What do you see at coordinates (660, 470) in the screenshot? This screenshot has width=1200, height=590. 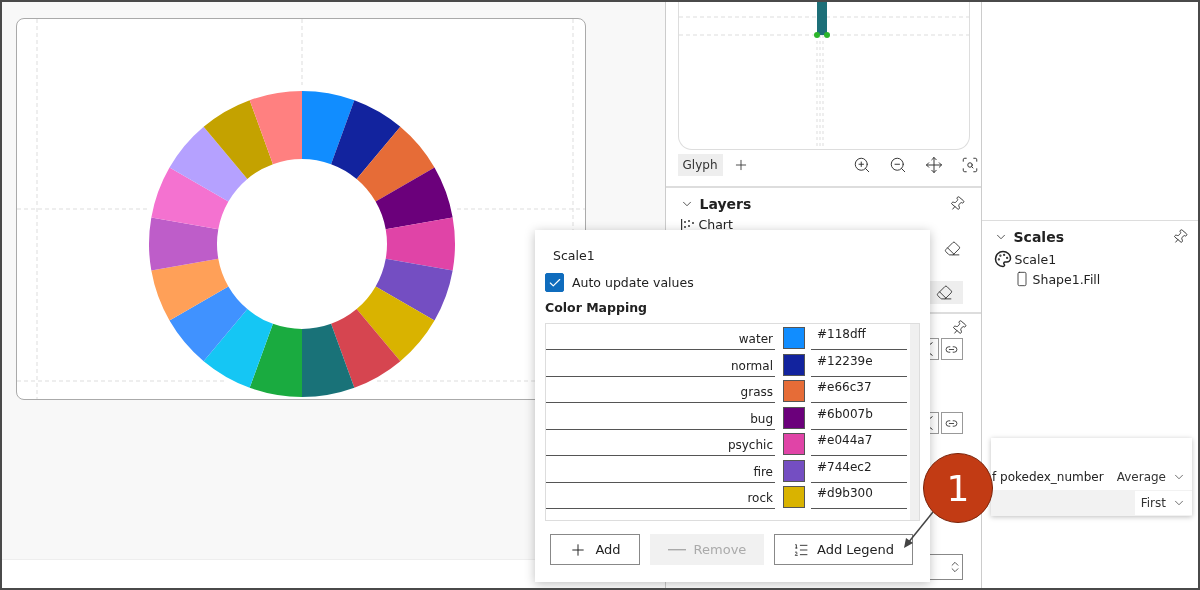 I see `category-field: fire` at bounding box center [660, 470].